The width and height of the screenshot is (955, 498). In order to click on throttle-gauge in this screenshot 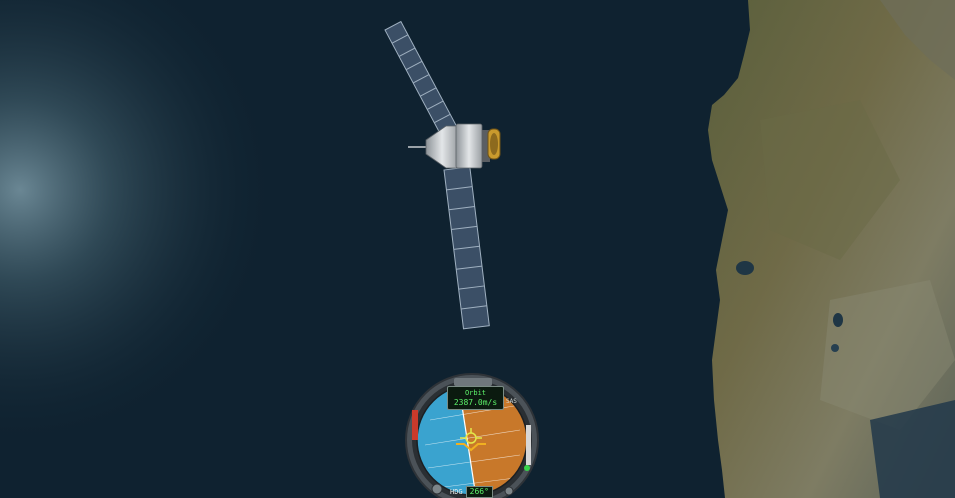, I will do `click(415, 425)`.